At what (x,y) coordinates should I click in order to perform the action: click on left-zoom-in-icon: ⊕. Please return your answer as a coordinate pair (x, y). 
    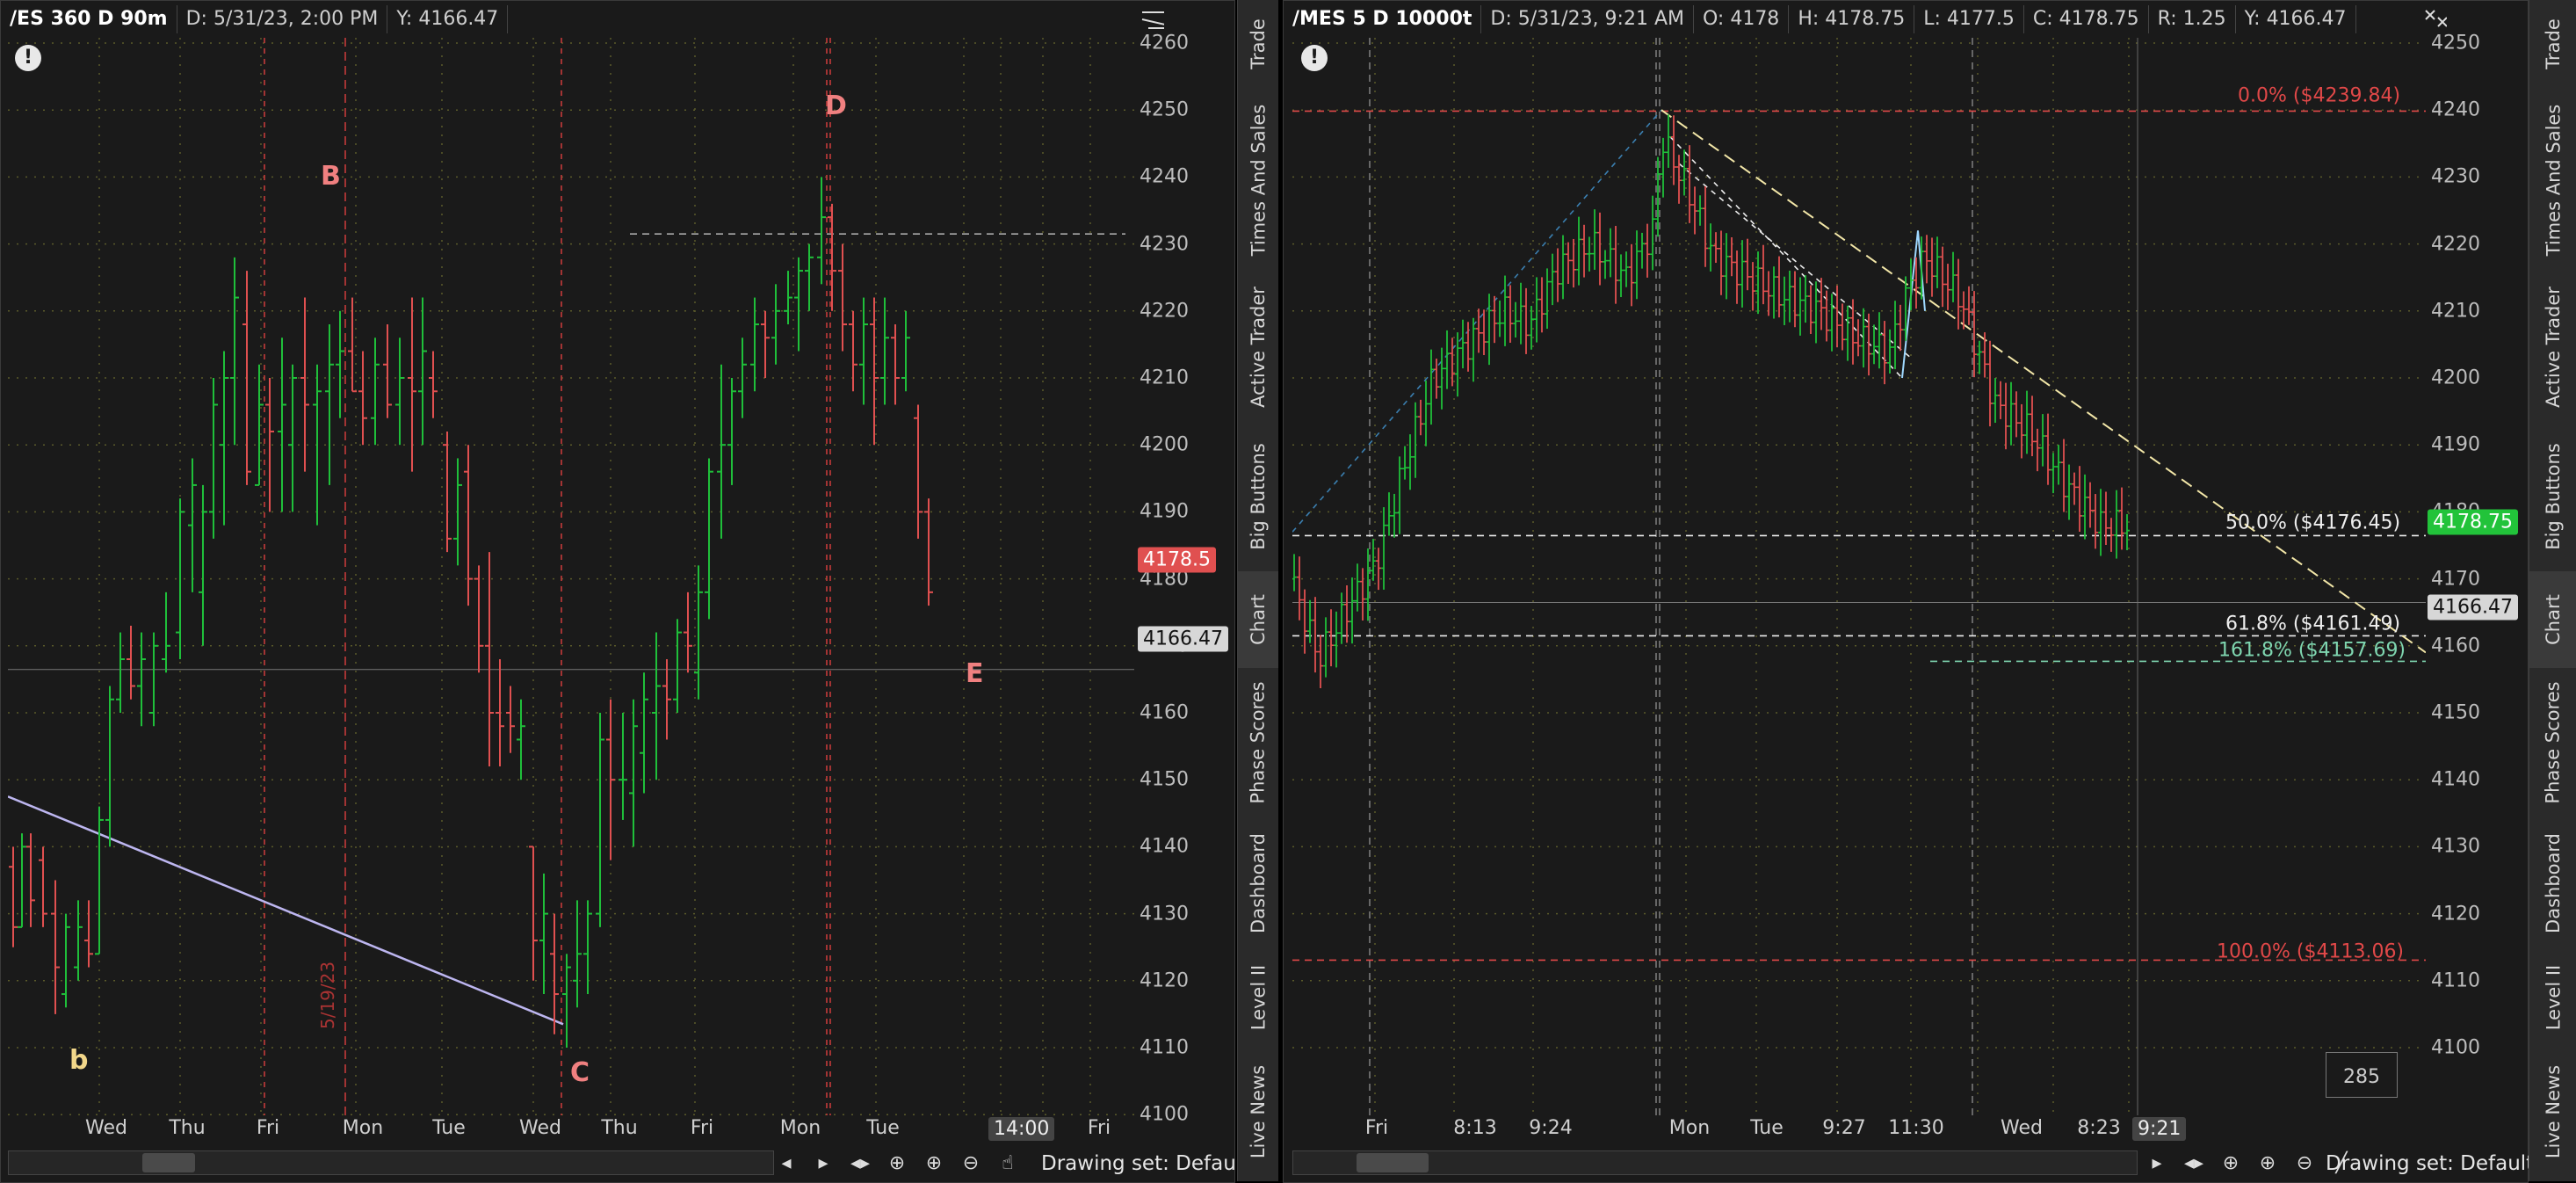
    Looking at the image, I should click on (934, 1162).